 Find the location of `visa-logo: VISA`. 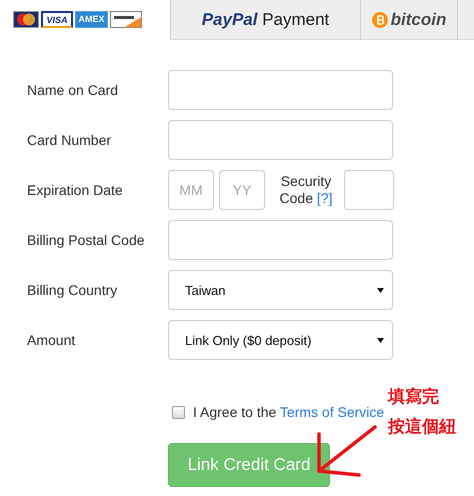

visa-logo: VISA is located at coordinates (57, 19).